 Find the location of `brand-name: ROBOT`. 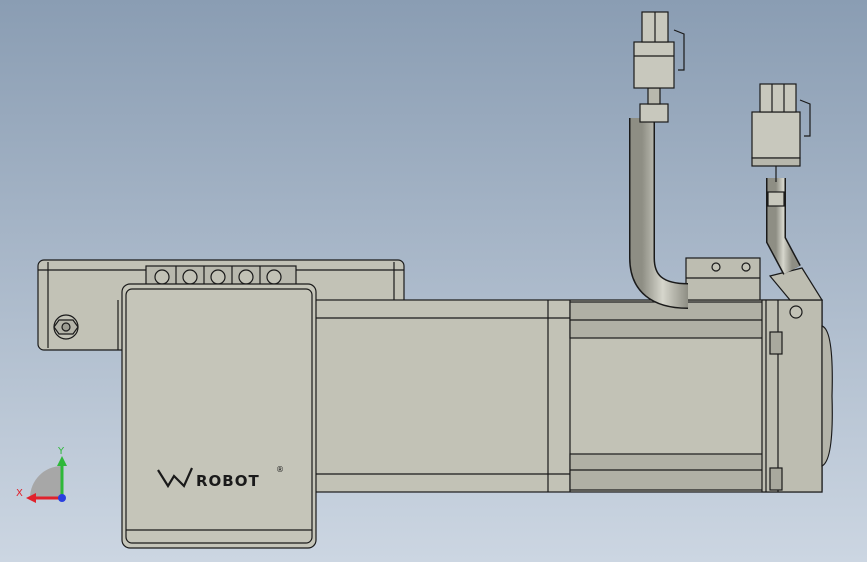

brand-name: ROBOT is located at coordinates (228, 481).